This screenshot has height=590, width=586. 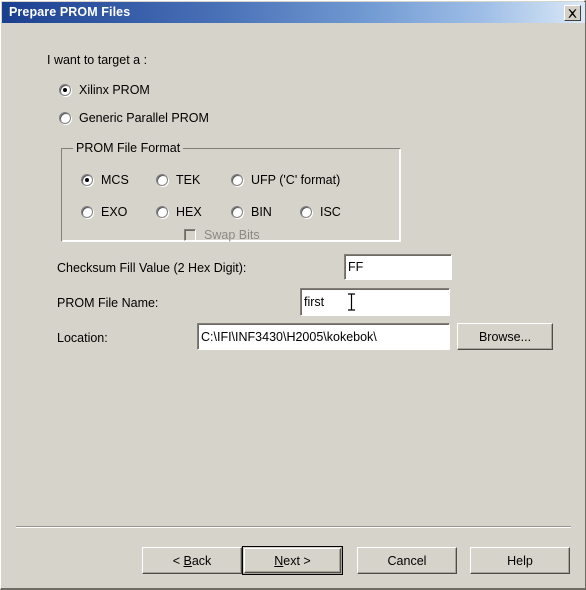 I want to click on help-button-label: Help, so click(x=520, y=560).